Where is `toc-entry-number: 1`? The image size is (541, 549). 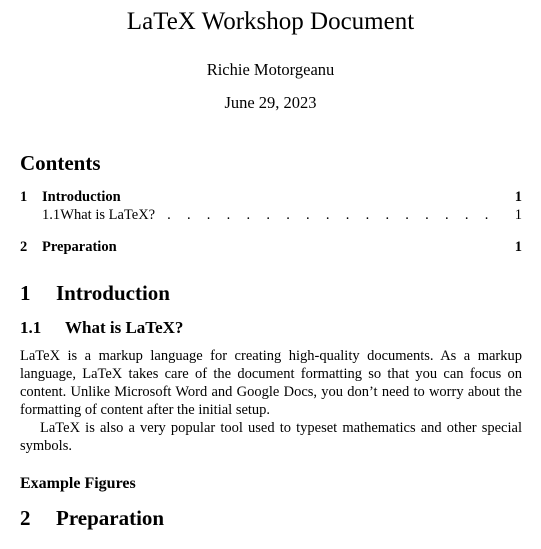 toc-entry-number: 1 is located at coordinates (24, 197).